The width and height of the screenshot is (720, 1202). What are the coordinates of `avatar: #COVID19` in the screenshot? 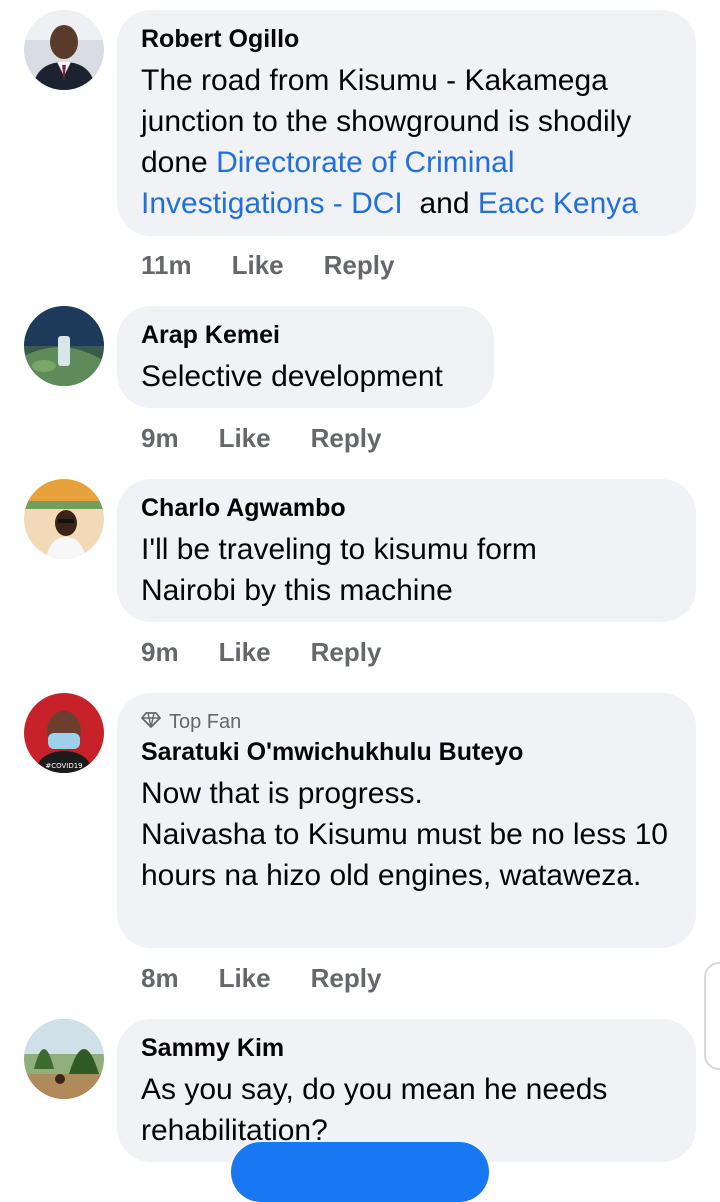 It's located at (64, 733).